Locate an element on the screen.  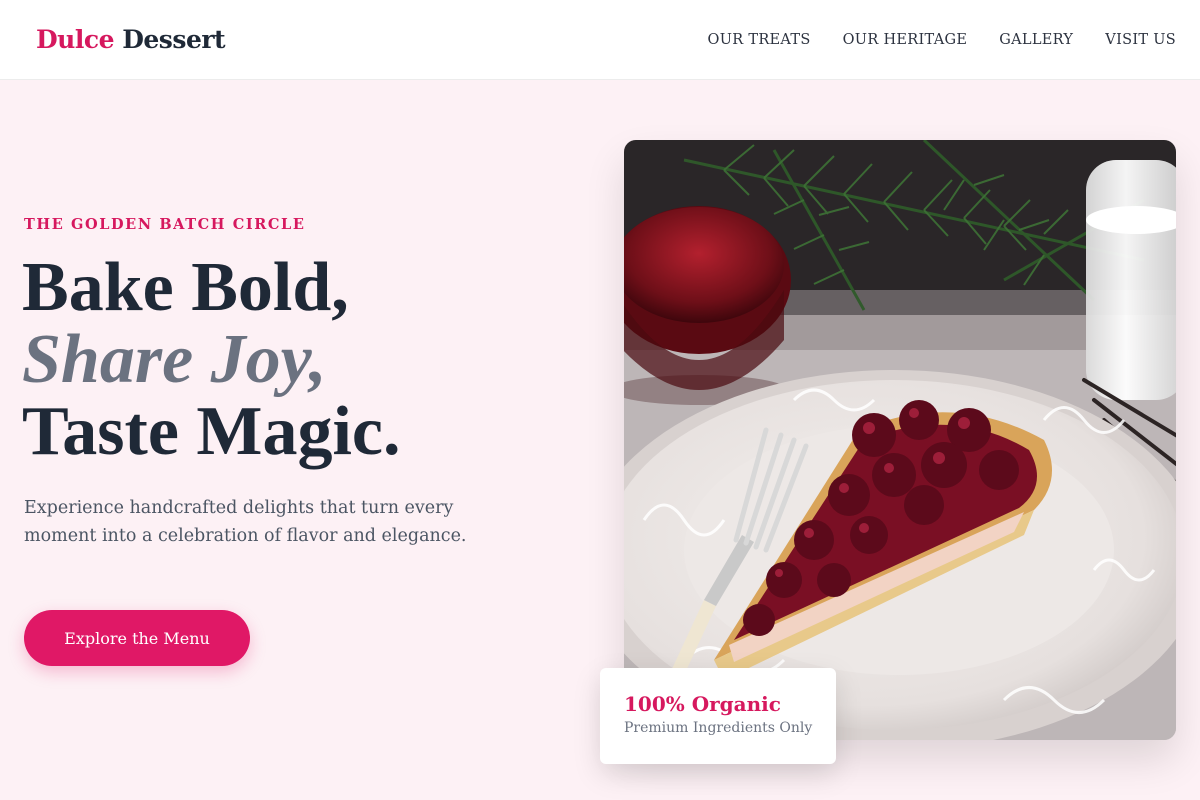
headline-line-1: Bake Bold, is located at coordinates (185, 287).